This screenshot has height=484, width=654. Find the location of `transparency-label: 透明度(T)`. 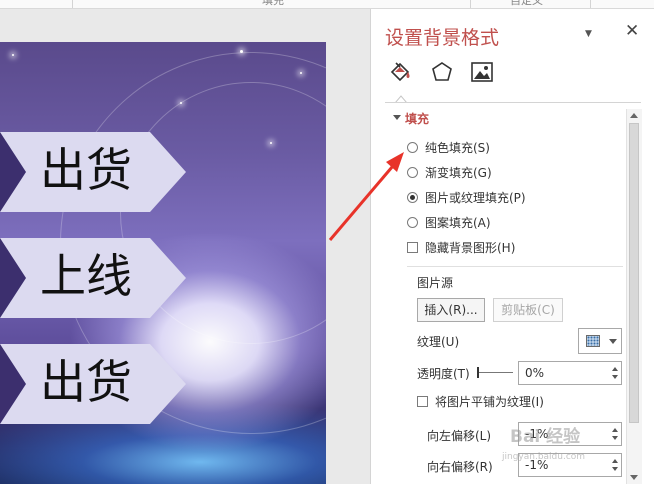

transparency-label: 透明度(T) is located at coordinates (443, 374).